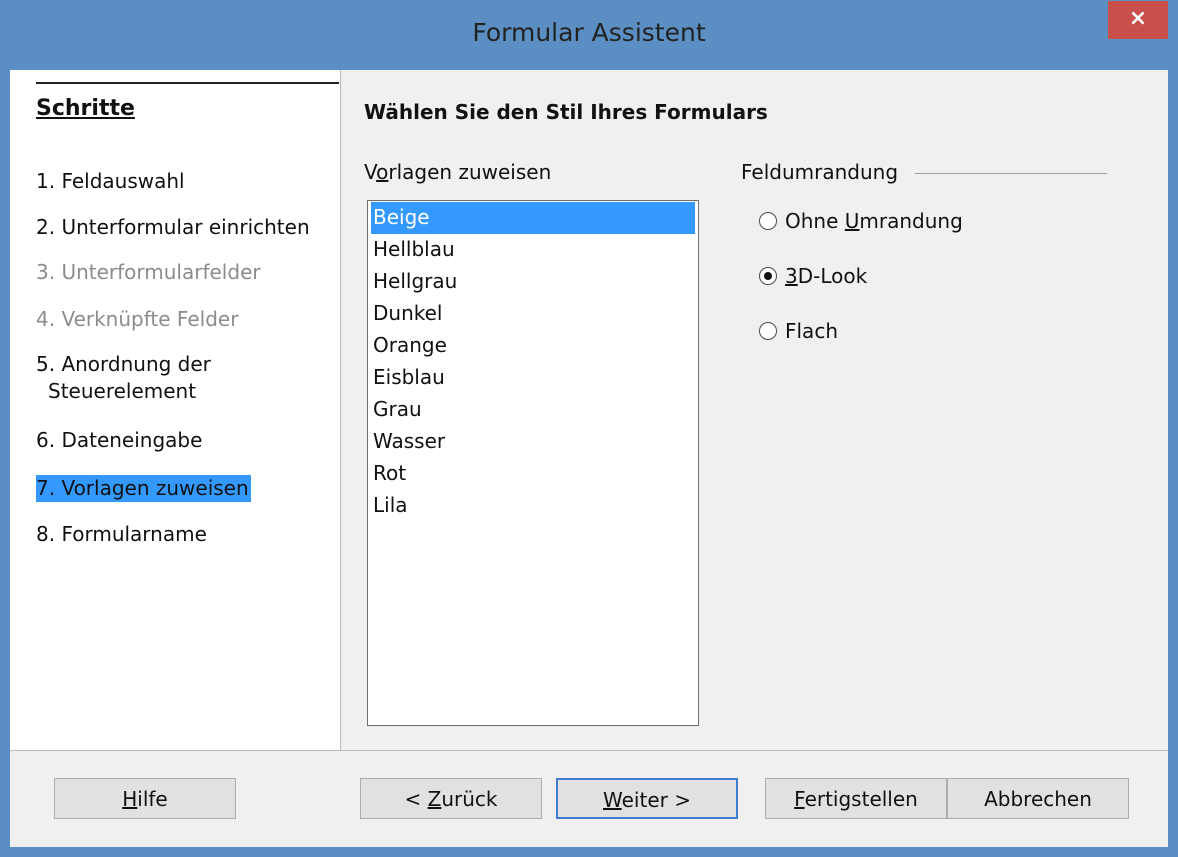 The image size is (1178, 857). Describe the element at coordinates (533, 506) in the screenshot. I see `list-item: Lila` at that location.